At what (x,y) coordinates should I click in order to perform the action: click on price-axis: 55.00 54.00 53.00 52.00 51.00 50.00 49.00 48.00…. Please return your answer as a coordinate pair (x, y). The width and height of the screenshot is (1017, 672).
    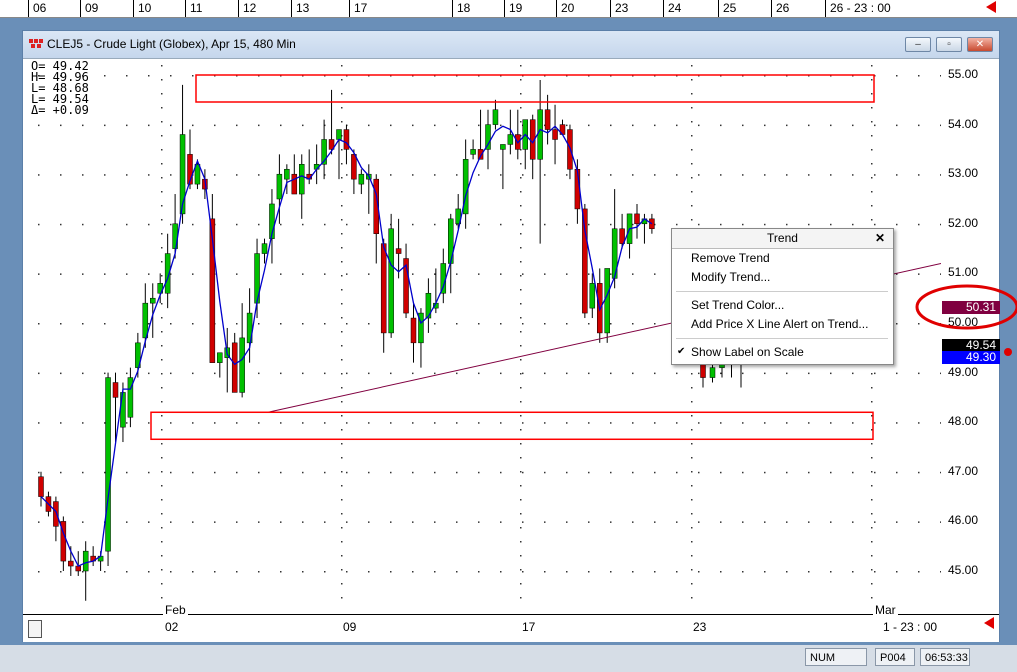
    Looking at the image, I should click on (971, 337).